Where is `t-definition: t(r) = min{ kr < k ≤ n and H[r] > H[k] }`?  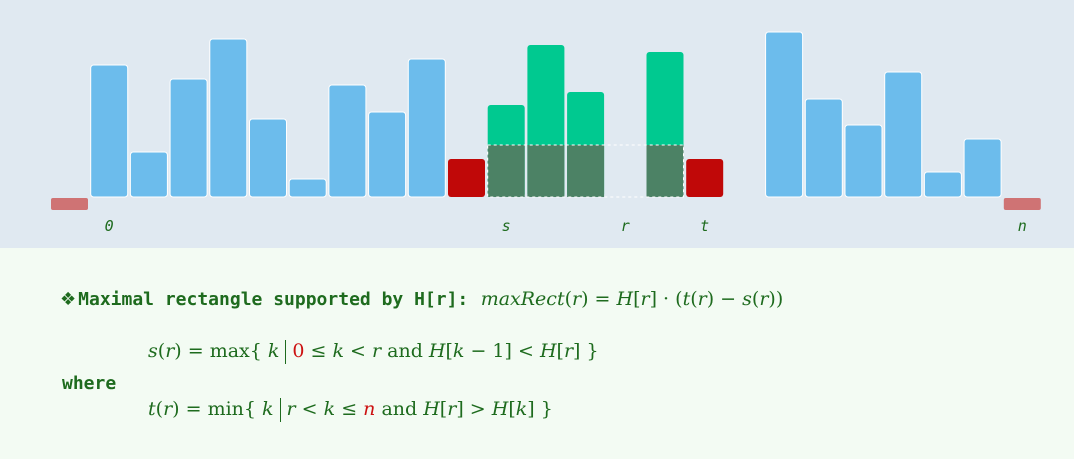 t-definition: t(r) = min{ kr < k ≤ n and H[r] > H[k] } is located at coordinates (350, 410).